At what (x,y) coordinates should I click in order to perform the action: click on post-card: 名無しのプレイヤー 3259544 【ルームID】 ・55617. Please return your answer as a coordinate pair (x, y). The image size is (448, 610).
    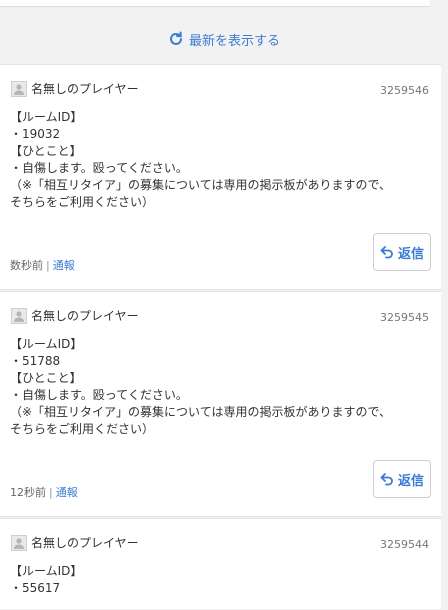
    Looking at the image, I should click on (220, 563).